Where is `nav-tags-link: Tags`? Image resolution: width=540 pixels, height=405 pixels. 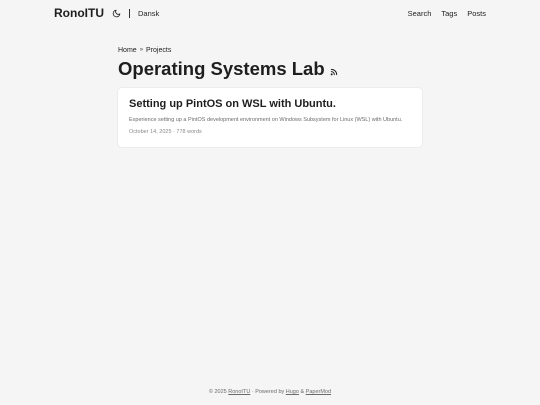
nav-tags-link: Tags is located at coordinates (449, 13).